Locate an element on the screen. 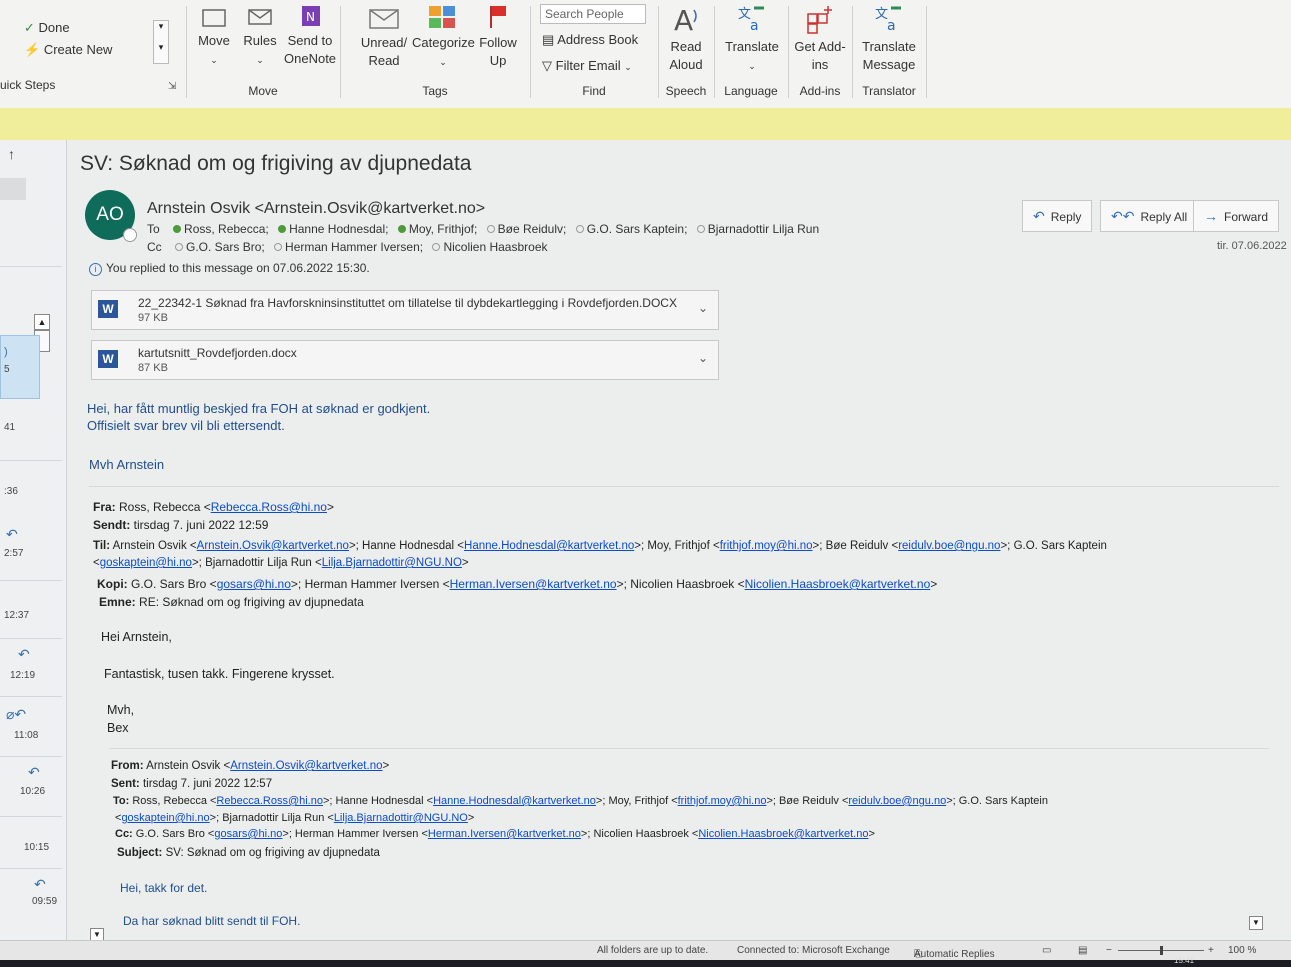 Image resolution: width=1291 pixels, height=967 pixels. zoom-out-button: − is located at coordinates (1109, 950).